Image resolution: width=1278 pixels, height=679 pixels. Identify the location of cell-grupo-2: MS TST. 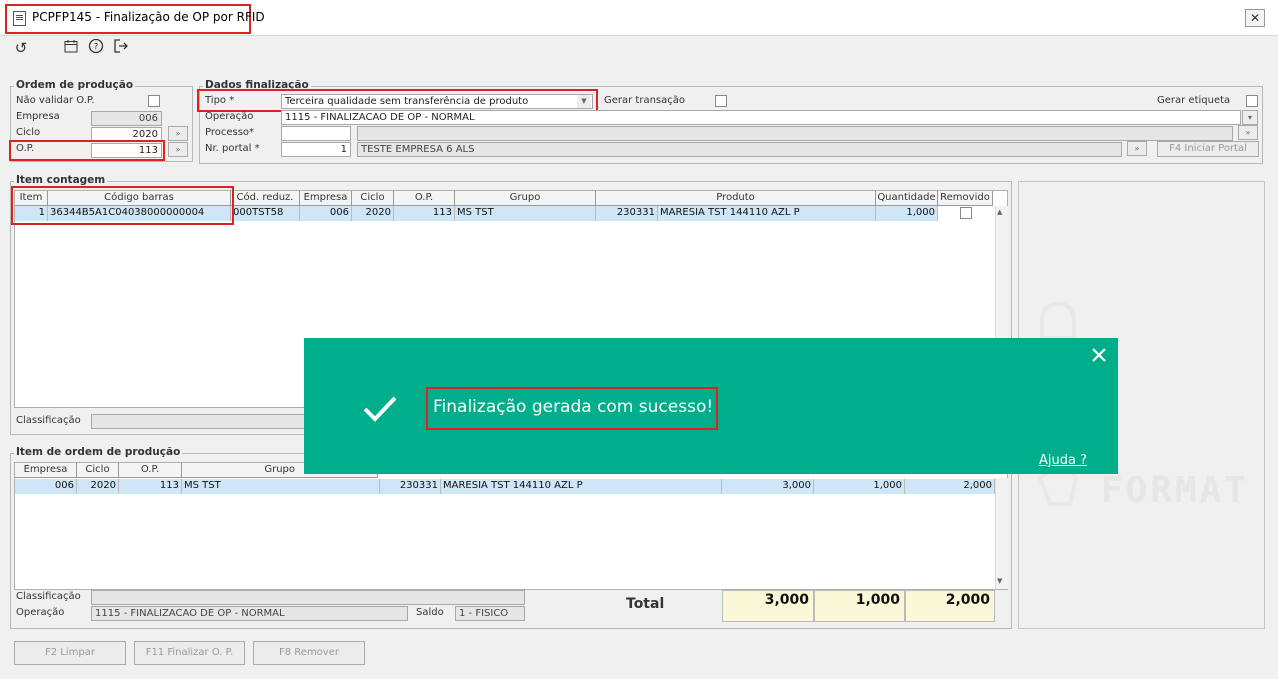
(281, 486).